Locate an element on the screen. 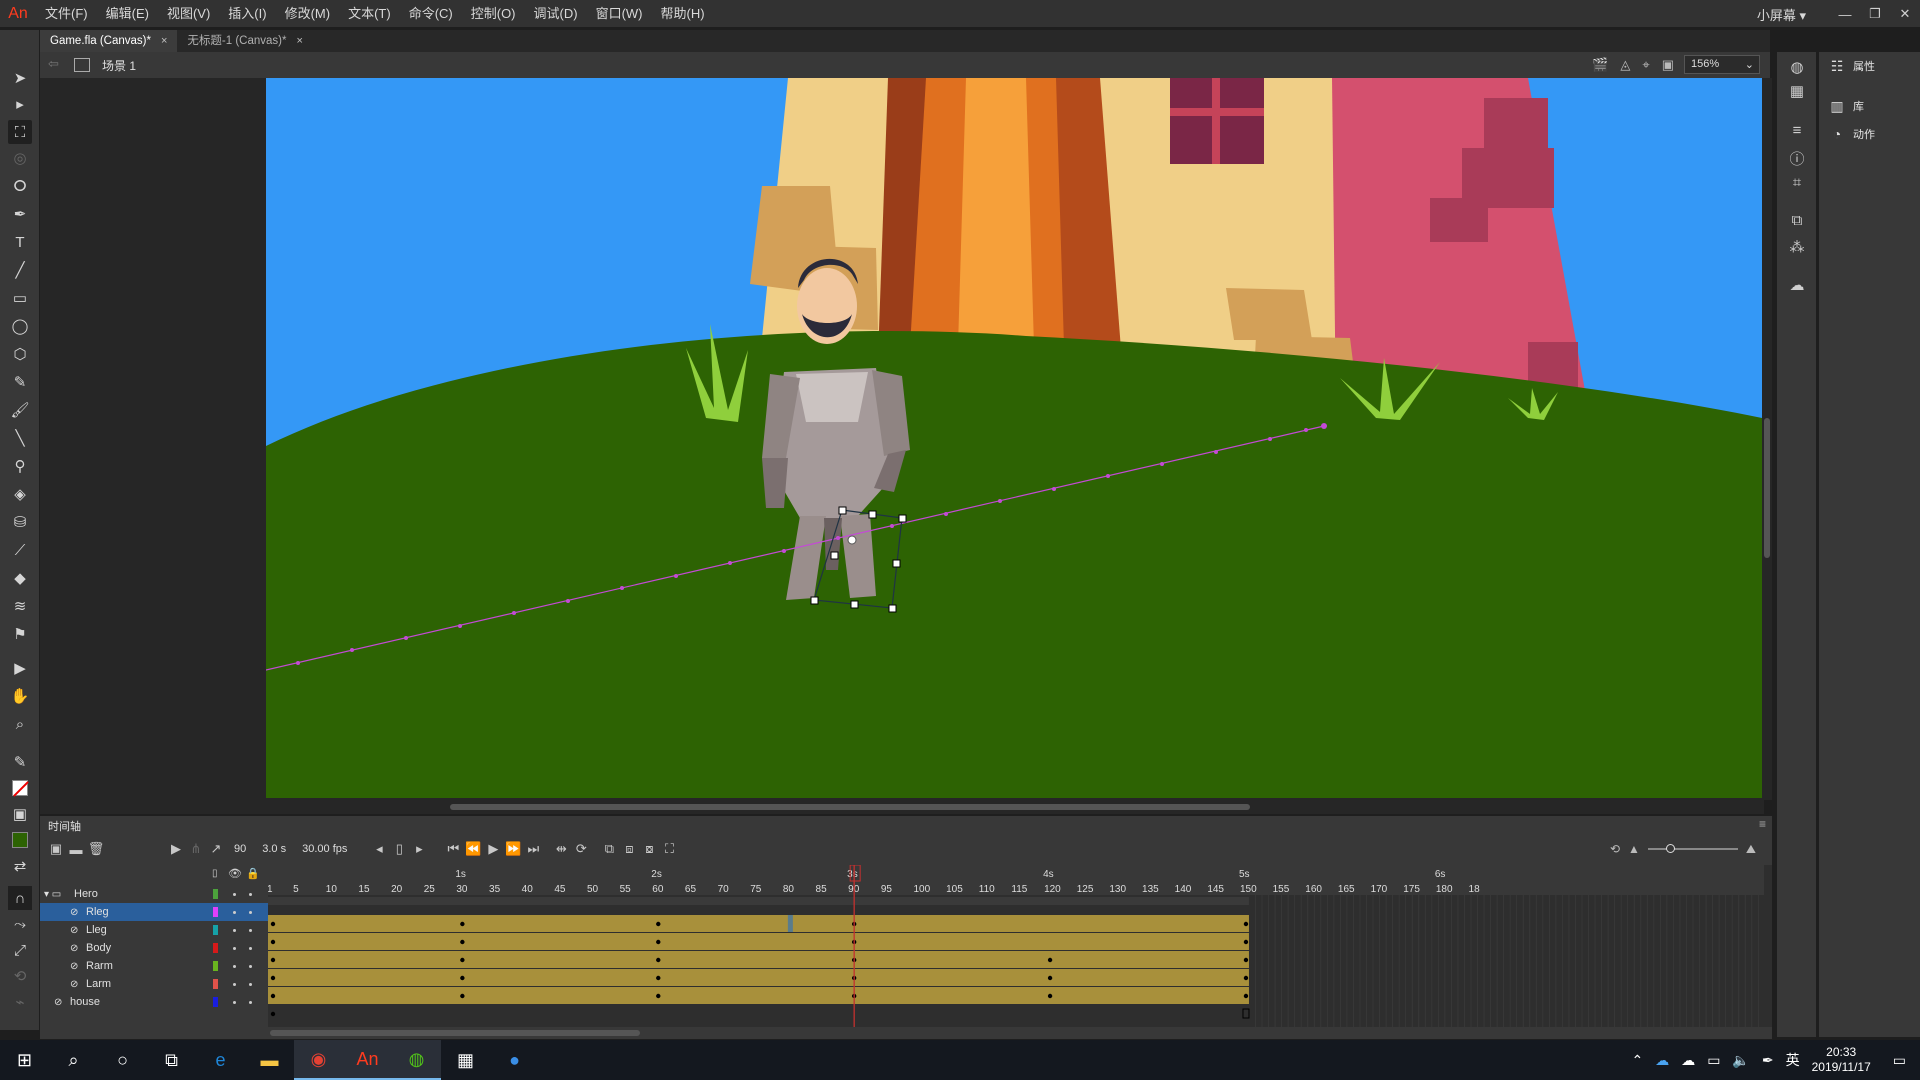 This screenshot has width=1920, height=1080. rotate-skew-icon: ⟲ is located at coordinates (20, 976).